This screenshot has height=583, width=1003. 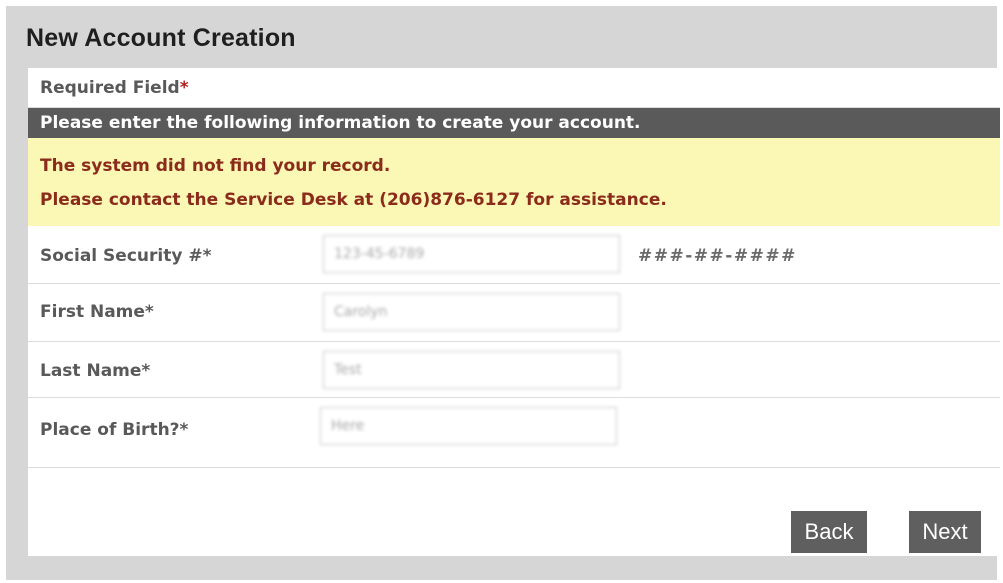 I want to click on last-name-row: Last Name*, so click(x=514, y=370).